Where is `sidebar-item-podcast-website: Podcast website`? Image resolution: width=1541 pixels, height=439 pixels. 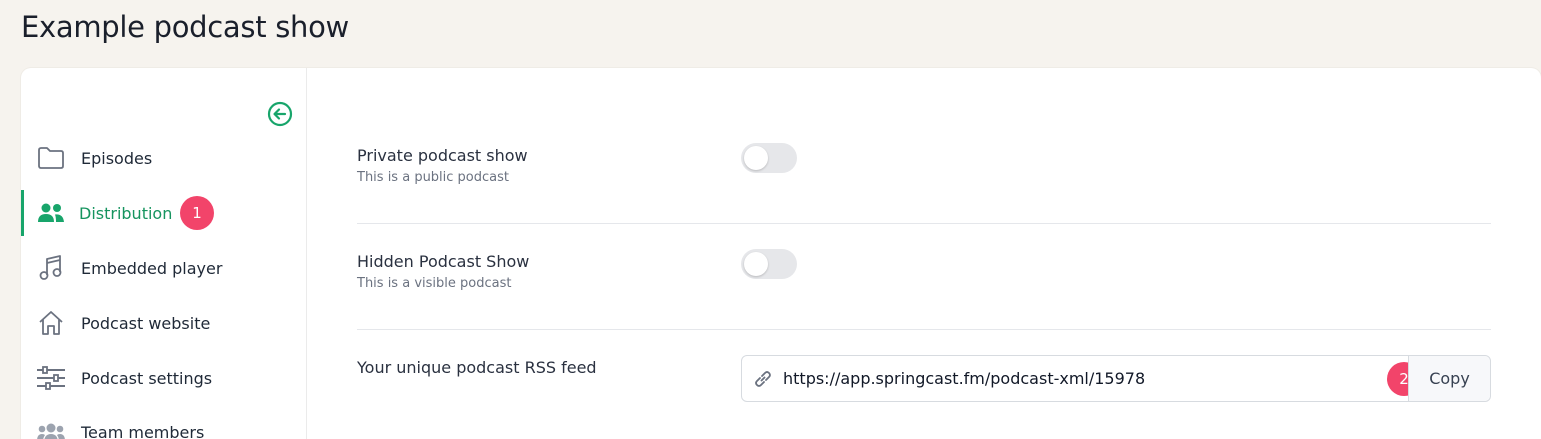 sidebar-item-podcast-website: Podcast website is located at coordinates (164, 323).